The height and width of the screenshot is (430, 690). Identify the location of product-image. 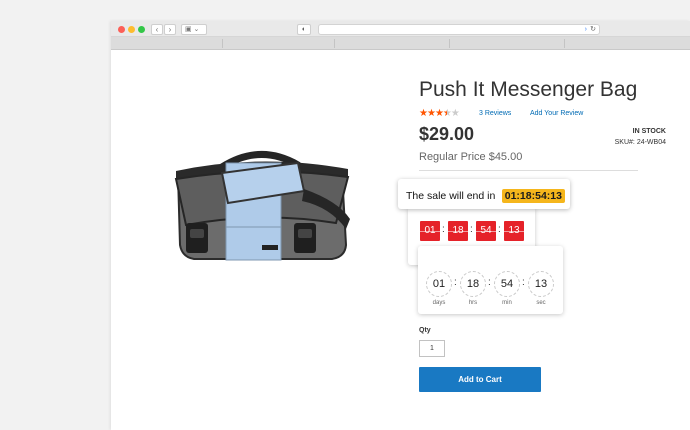
(262, 206).